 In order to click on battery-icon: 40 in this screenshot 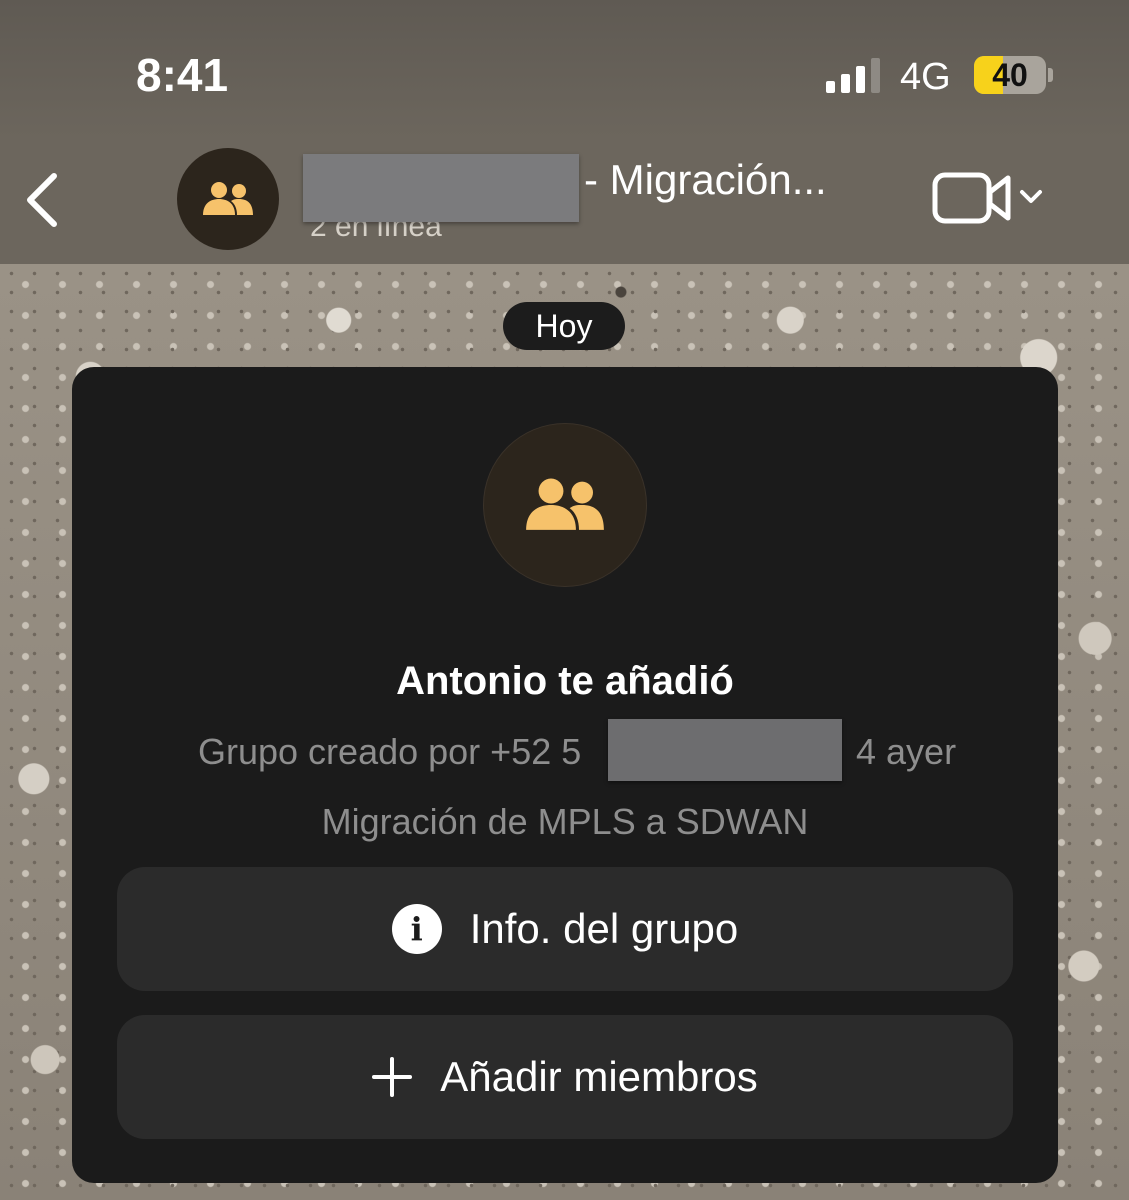, I will do `click(1010, 75)`.